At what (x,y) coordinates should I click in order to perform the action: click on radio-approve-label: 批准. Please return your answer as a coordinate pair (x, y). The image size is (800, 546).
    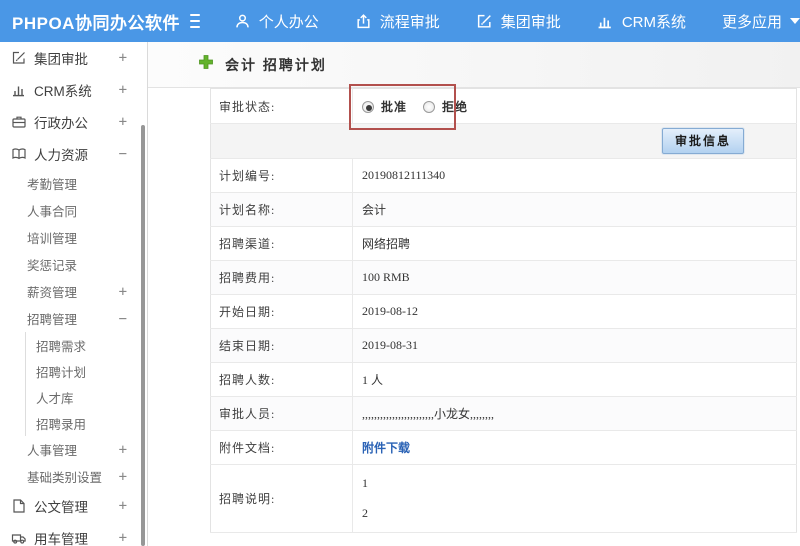
    Looking at the image, I should click on (394, 107).